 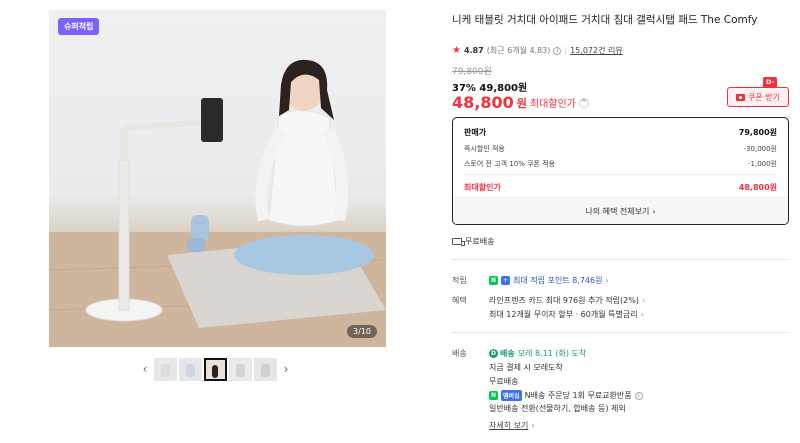 What do you see at coordinates (490, 88) in the screenshot?
I see `discount-price: 37% 49,800원` at bounding box center [490, 88].